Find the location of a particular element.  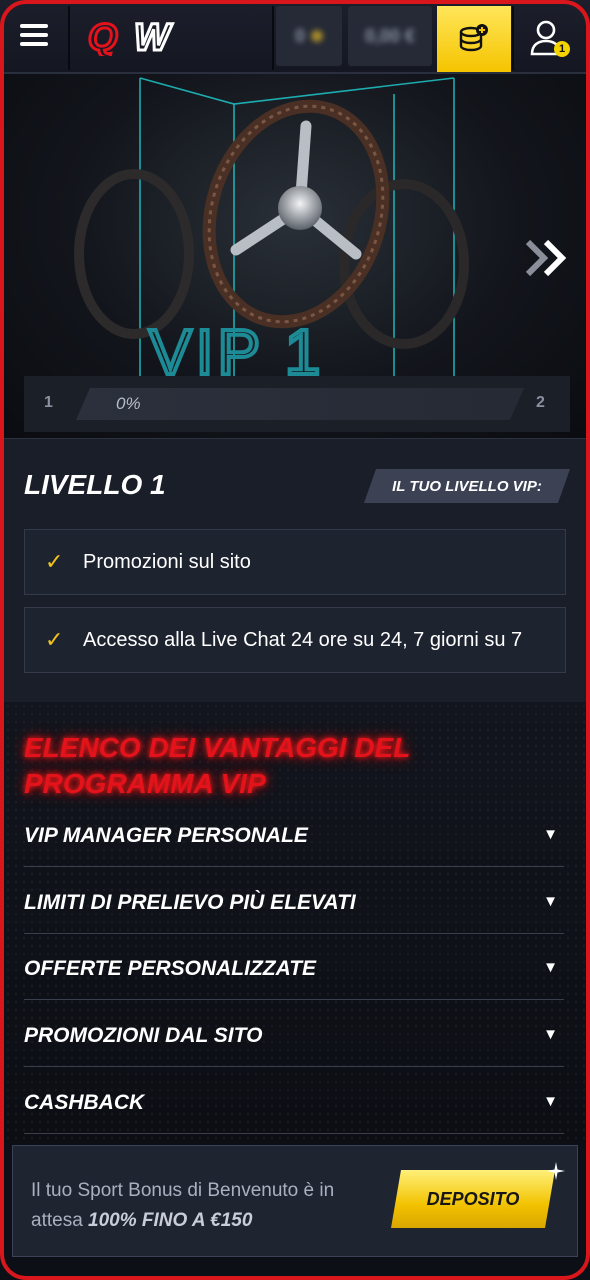

hamburger-menu-button is located at coordinates (34, 35).